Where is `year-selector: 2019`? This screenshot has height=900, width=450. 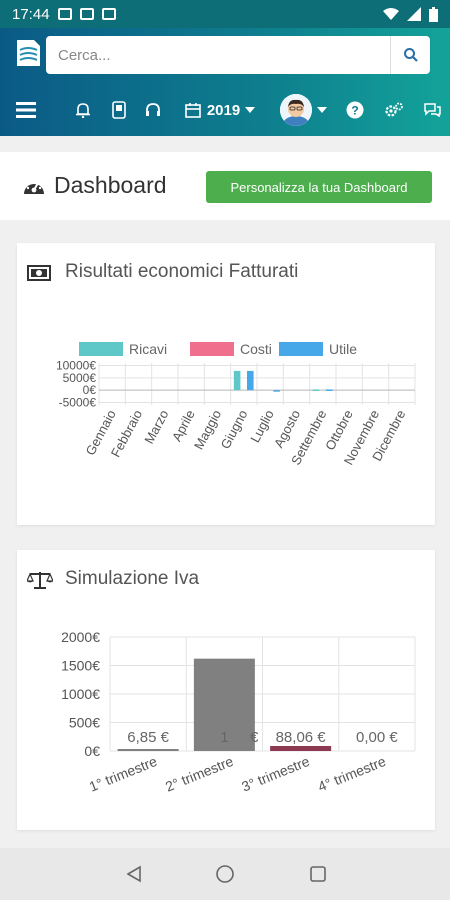
year-selector: 2019 is located at coordinates (220, 110).